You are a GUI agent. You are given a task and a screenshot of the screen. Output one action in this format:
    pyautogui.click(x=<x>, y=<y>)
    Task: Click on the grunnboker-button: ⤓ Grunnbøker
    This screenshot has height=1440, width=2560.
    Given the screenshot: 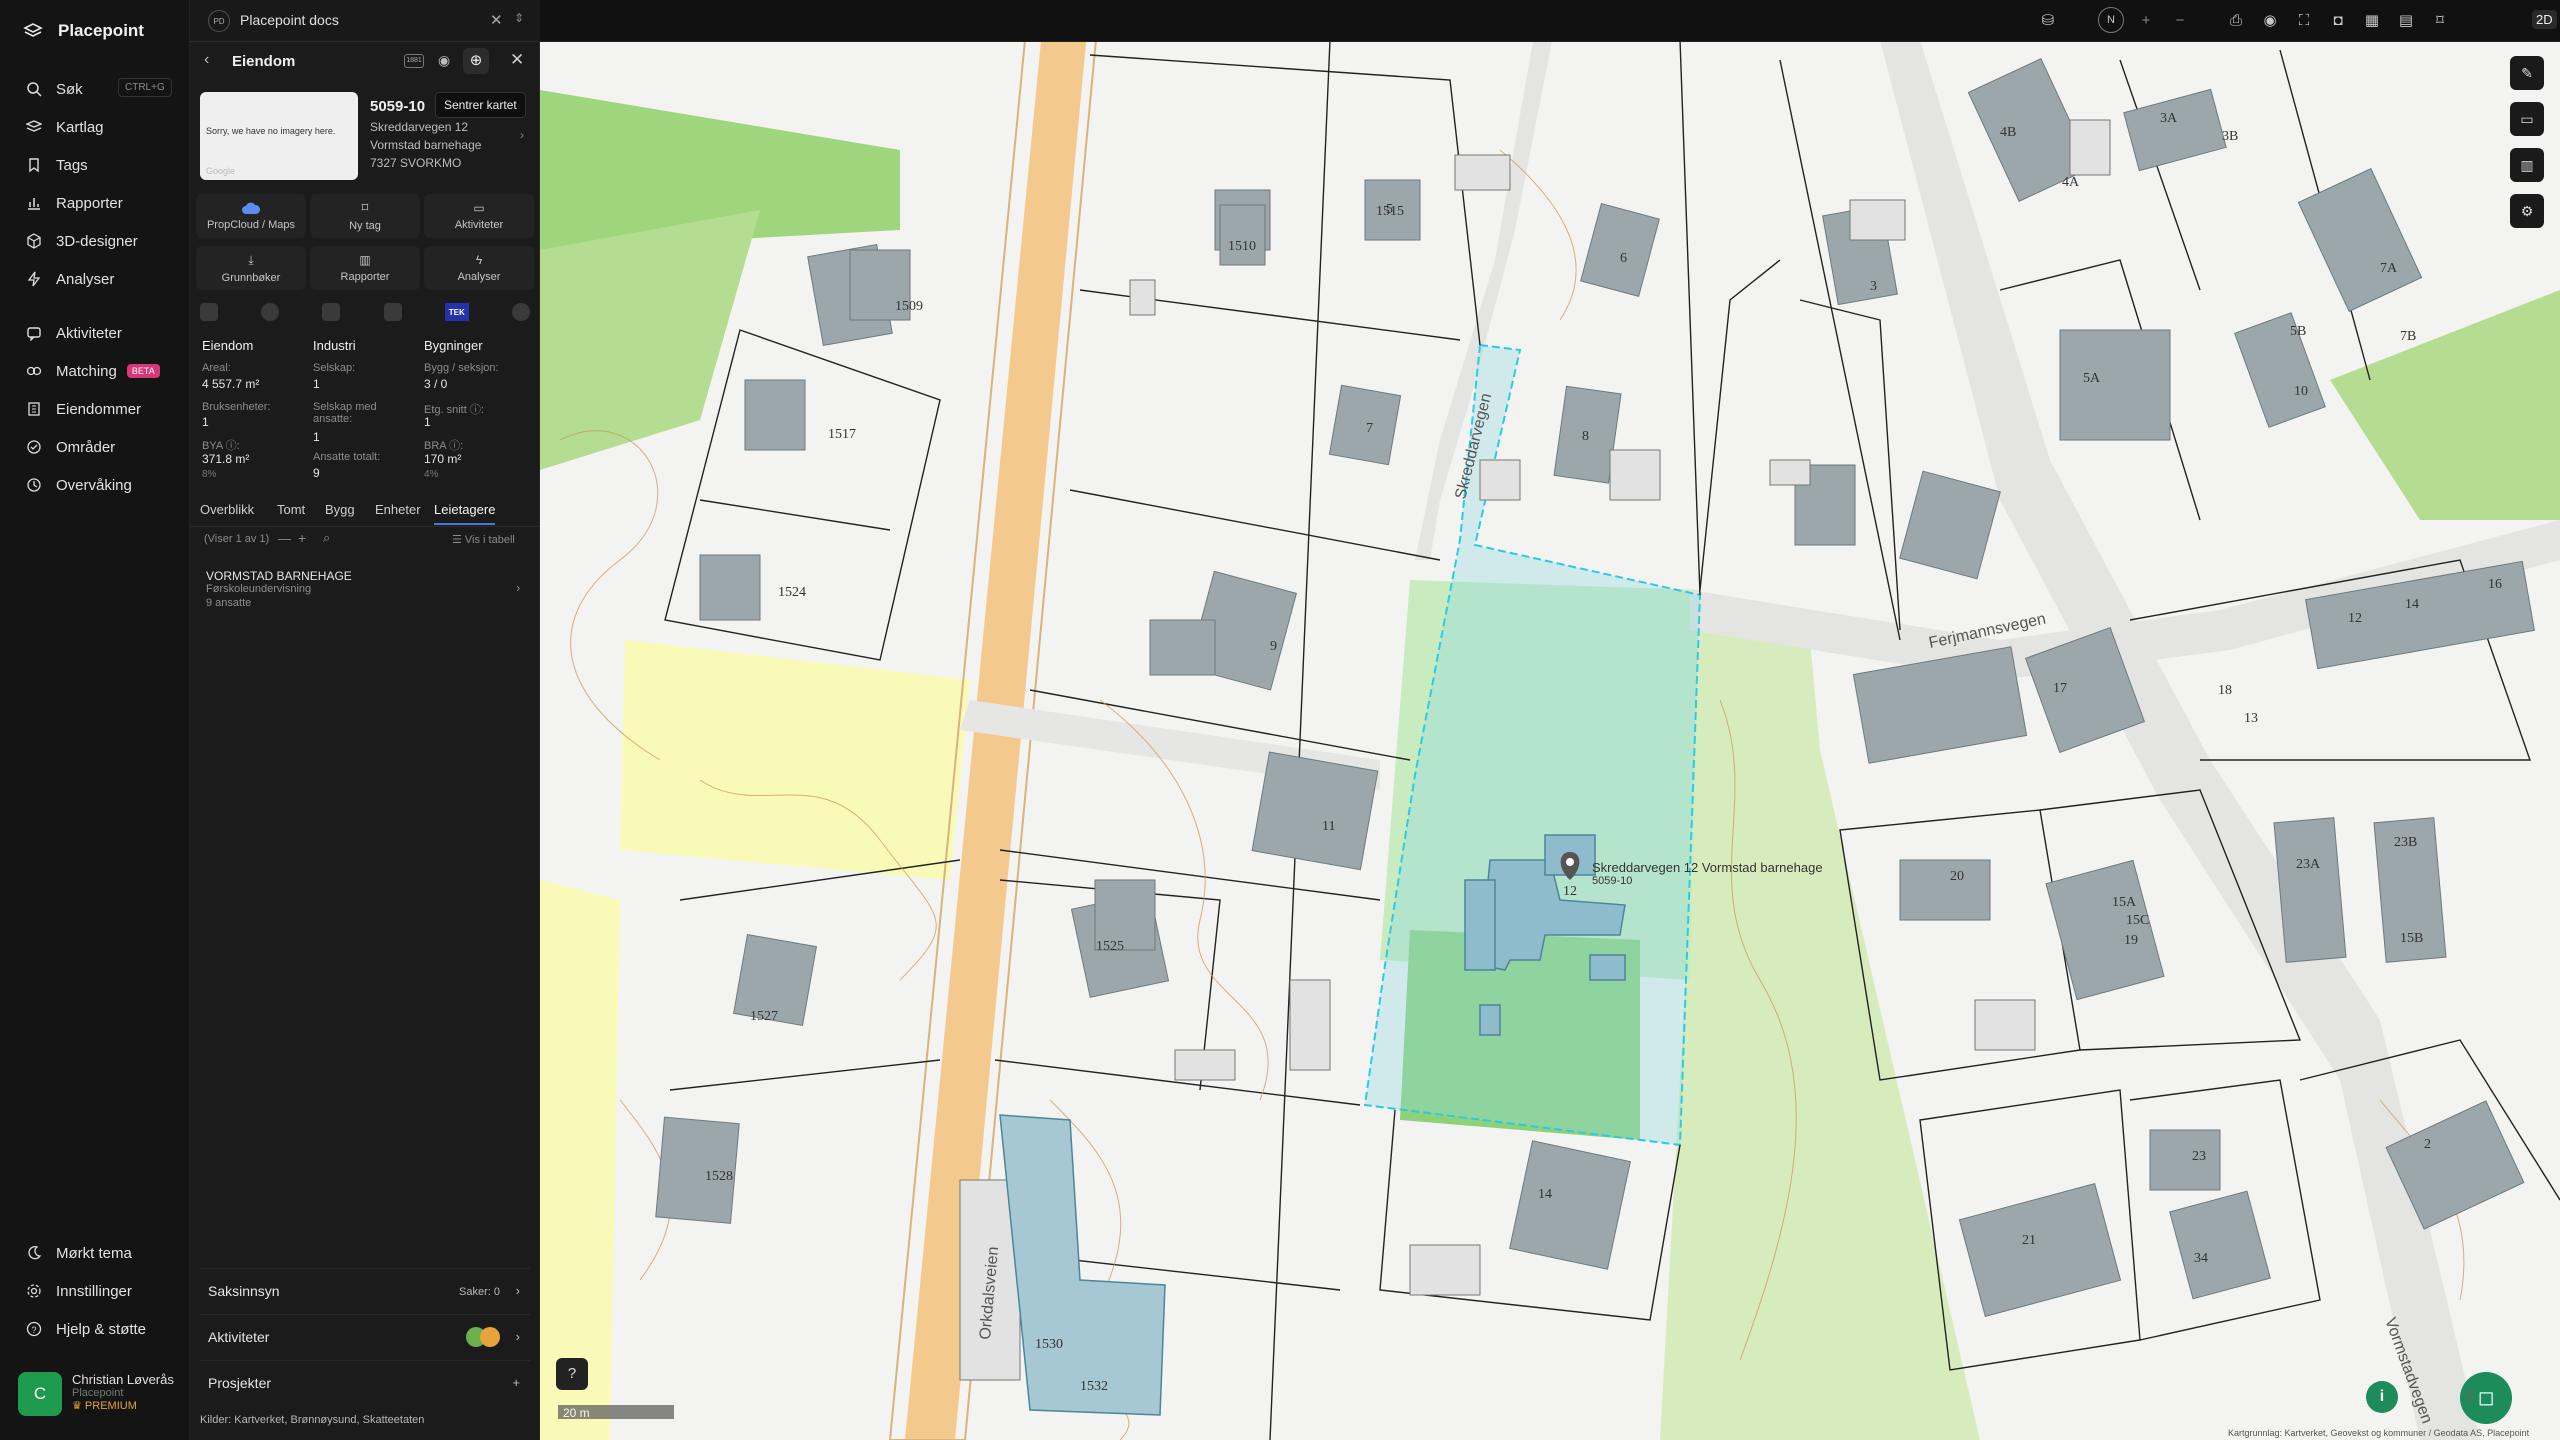 What is the action you would take?
    pyautogui.click(x=251, y=268)
    